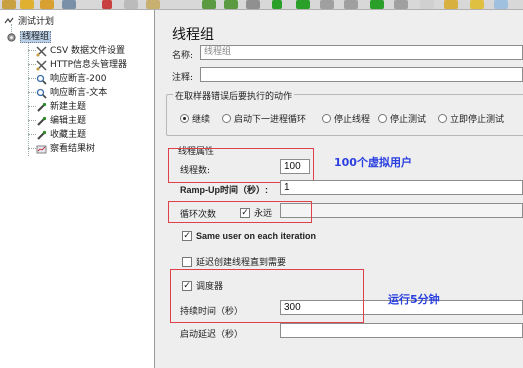  Describe the element at coordinates (451, 4) in the screenshot. I see `clear-all-icon` at that location.